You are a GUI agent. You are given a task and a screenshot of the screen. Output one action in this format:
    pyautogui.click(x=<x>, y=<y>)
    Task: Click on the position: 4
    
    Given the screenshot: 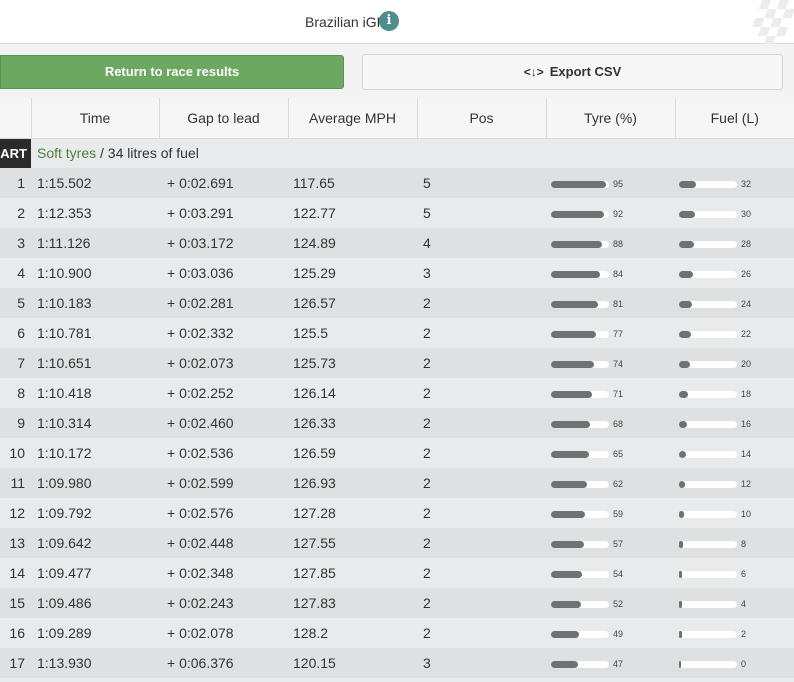 What is the action you would take?
    pyautogui.click(x=481, y=243)
    